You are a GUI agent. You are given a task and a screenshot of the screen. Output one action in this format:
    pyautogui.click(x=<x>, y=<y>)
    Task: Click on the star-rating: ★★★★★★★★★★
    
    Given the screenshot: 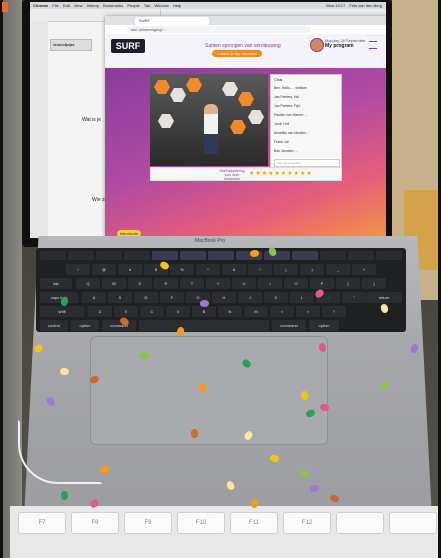 What is the action you would take?
    pyautogui.click(x=281, y=173)
    